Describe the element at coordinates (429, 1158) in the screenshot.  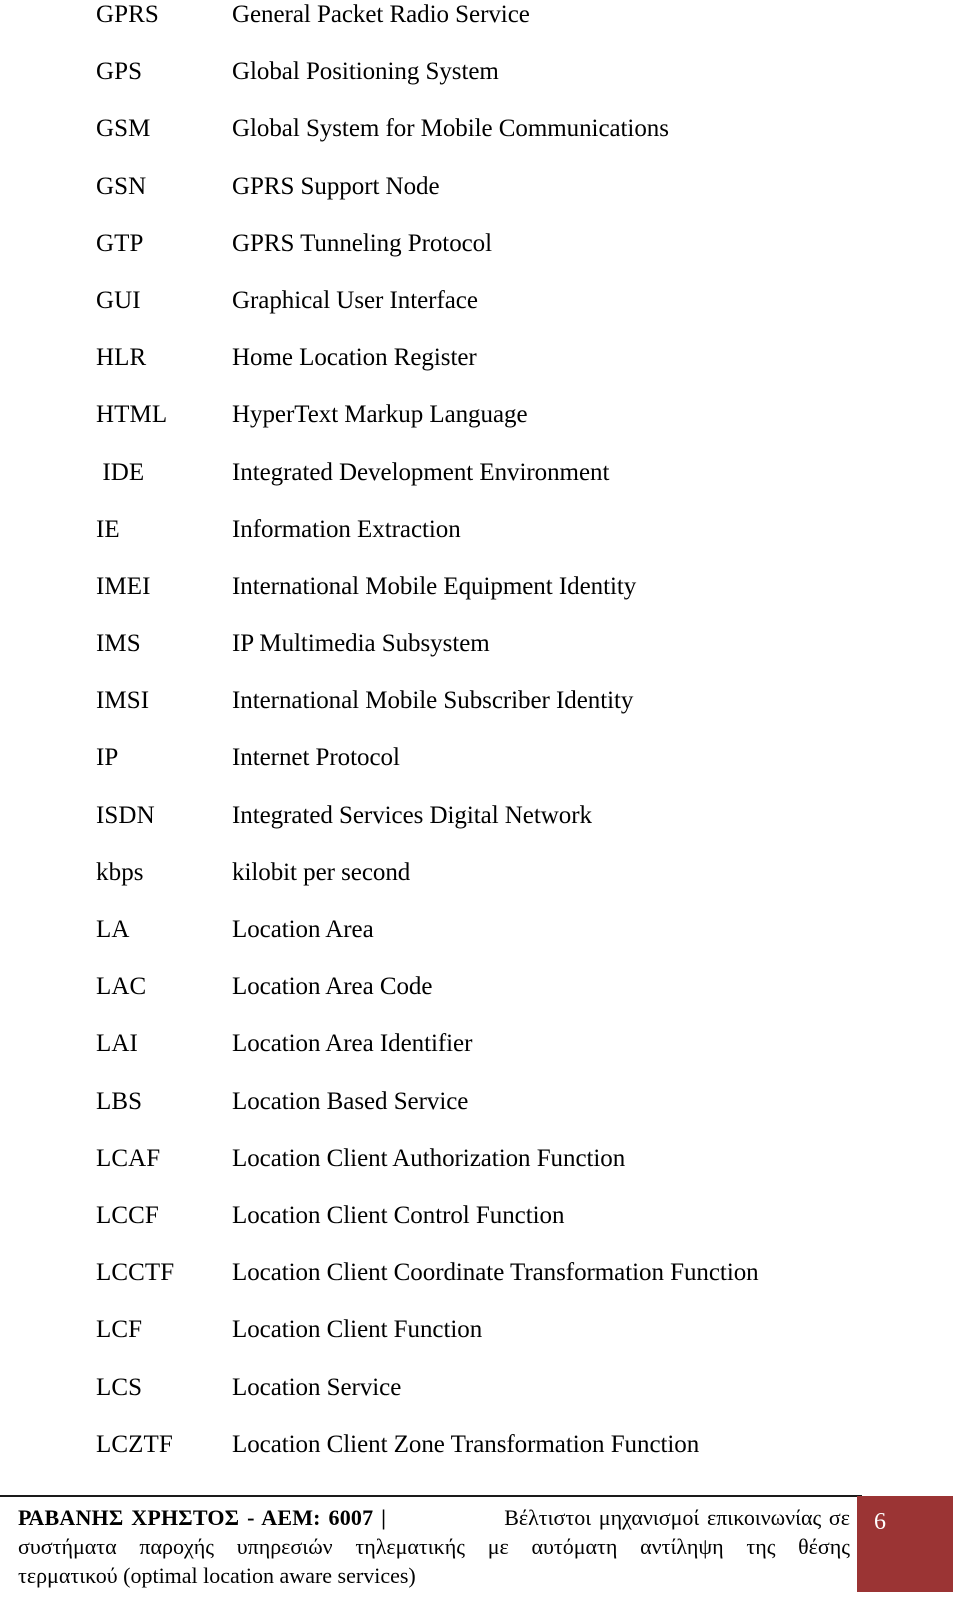
I see `glossary-definition: Location Client Authorization Function` at that location.